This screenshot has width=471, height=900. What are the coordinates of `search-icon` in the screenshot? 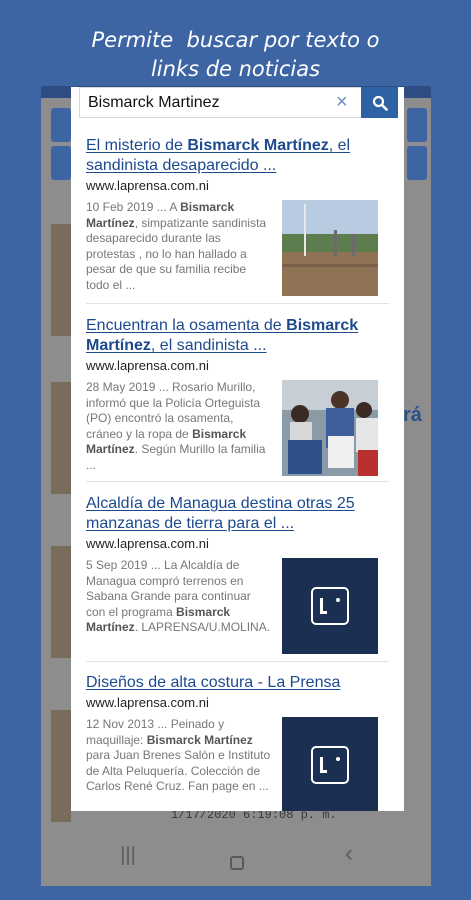 It's located at (380, 103).